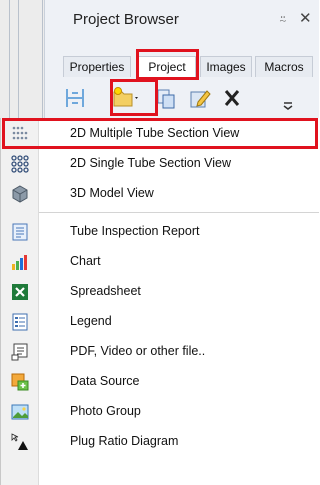  Describe the element at coordinates (160, 193) in the screenshot. I see `menu-item-3d-model-view: 3D Model View` at that location.